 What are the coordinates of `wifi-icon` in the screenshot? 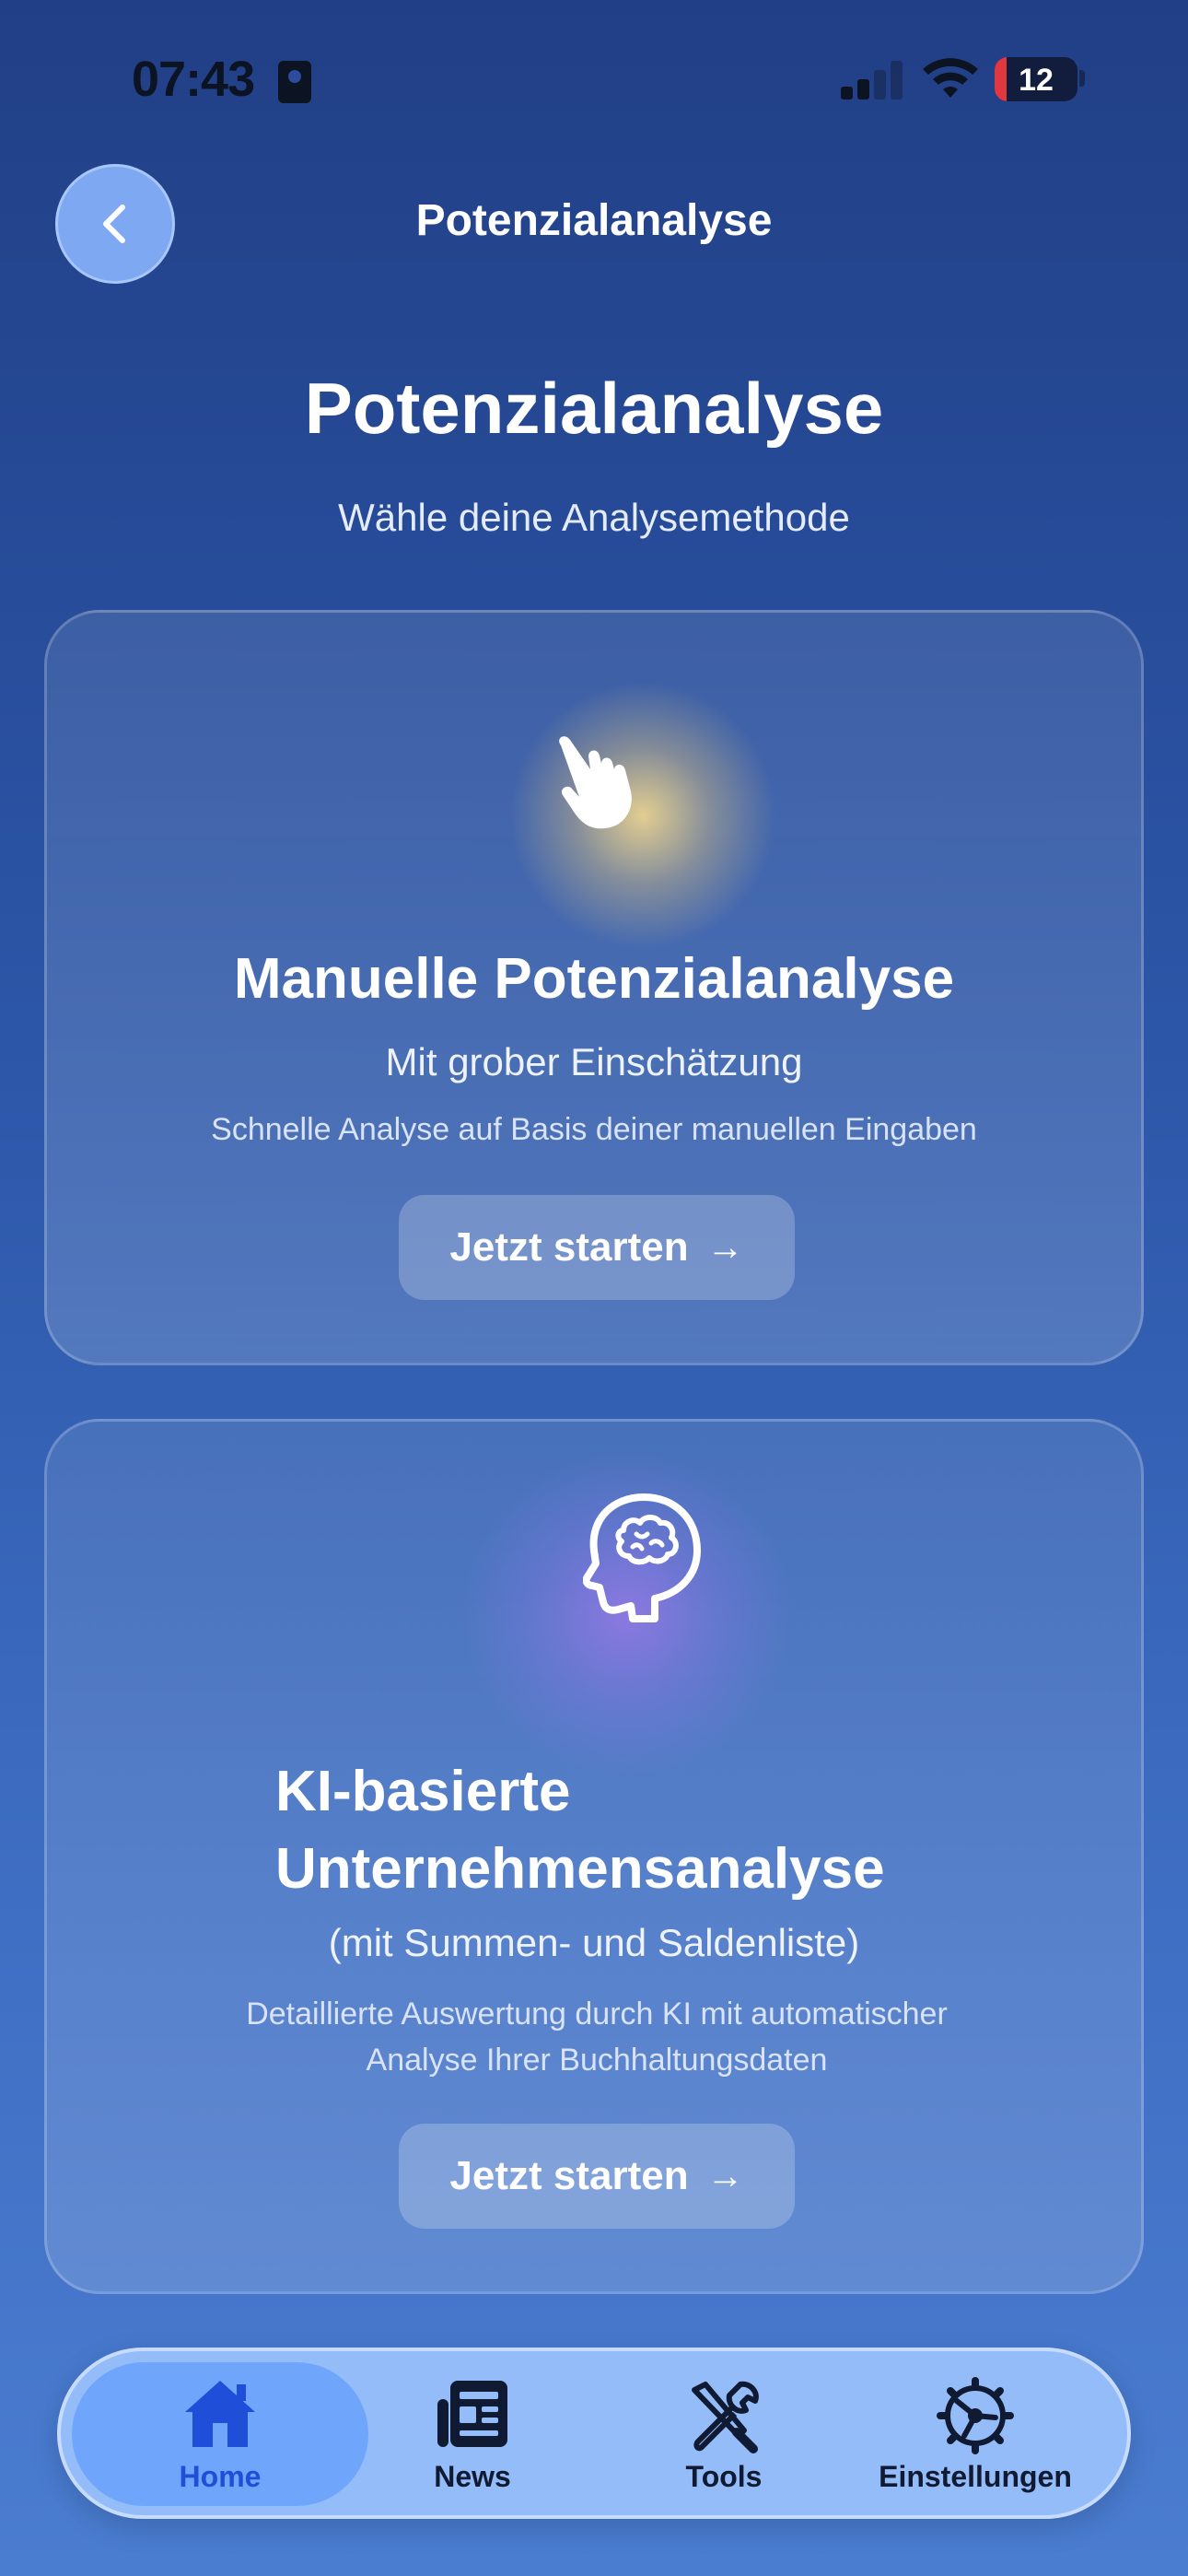 It's located at (951, 78).